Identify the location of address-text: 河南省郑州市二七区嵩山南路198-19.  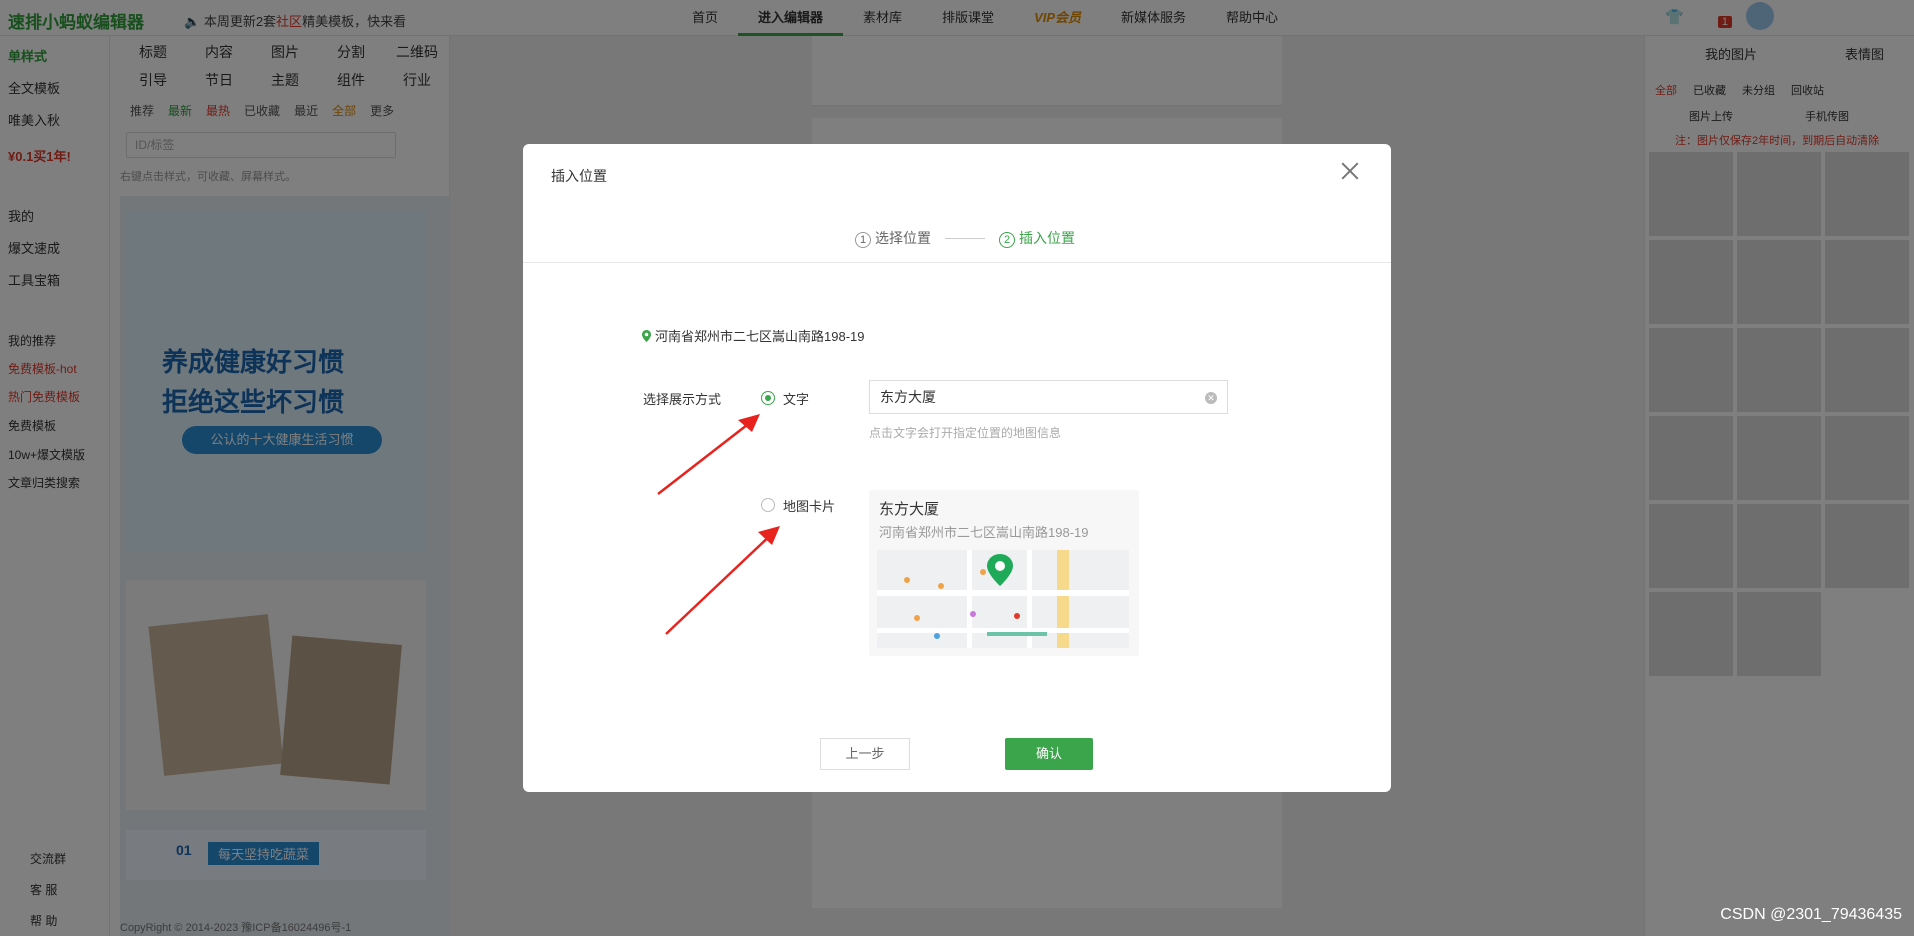
(760, 336).